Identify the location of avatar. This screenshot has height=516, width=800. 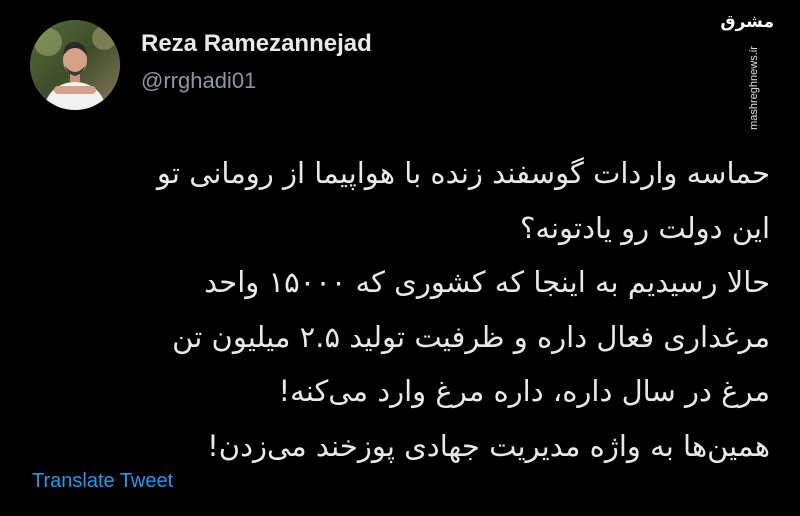
(75, 65).